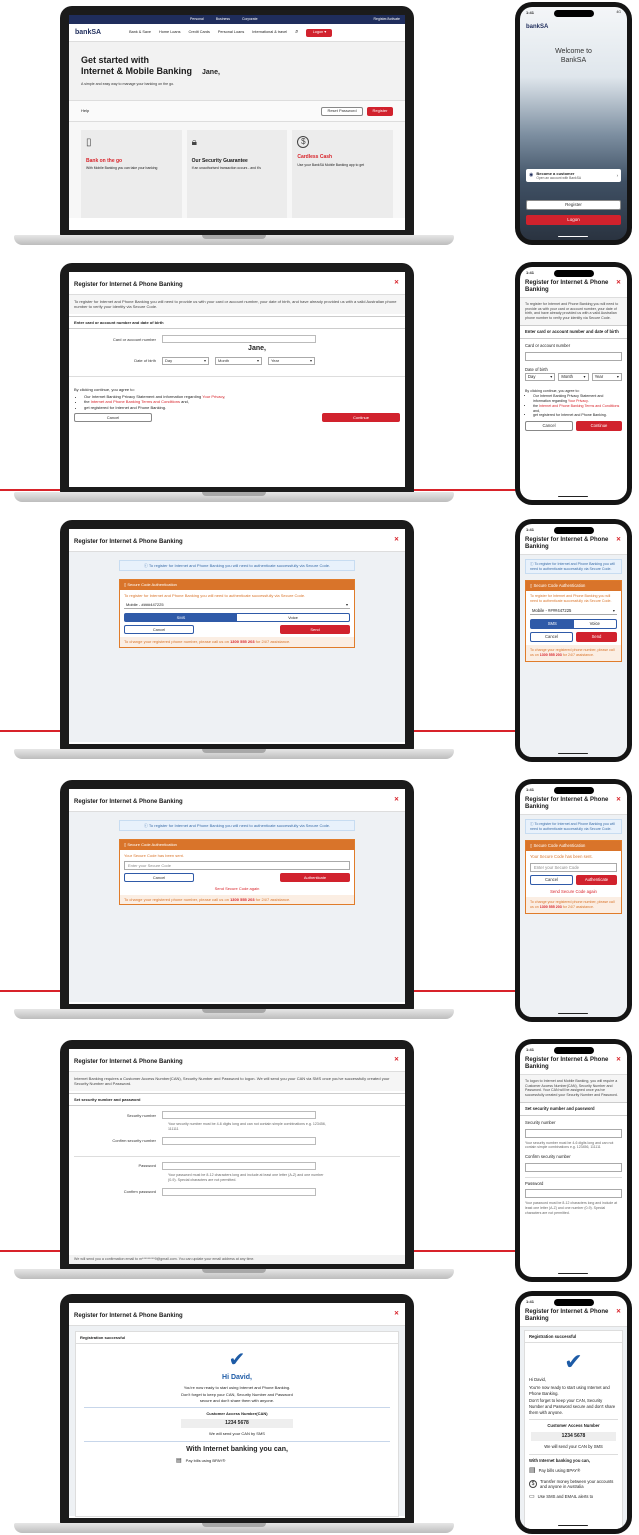 The width and height of the screenshot is (639, 1535). Describe the element at coordinates (275, 361) in the screenshot. I see `year-value: Year` at that location.